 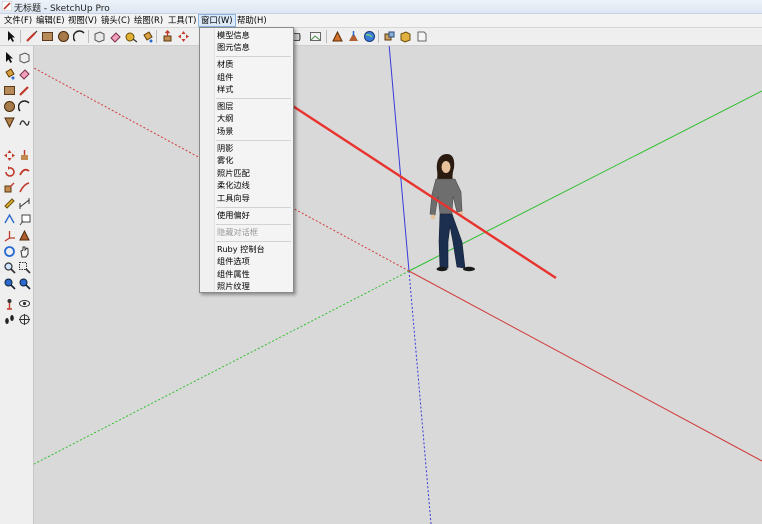 What do you see at coordinates (31, 36) in the screenshot?
I see `pencil-tool-button` at bounding box center [31, 36].